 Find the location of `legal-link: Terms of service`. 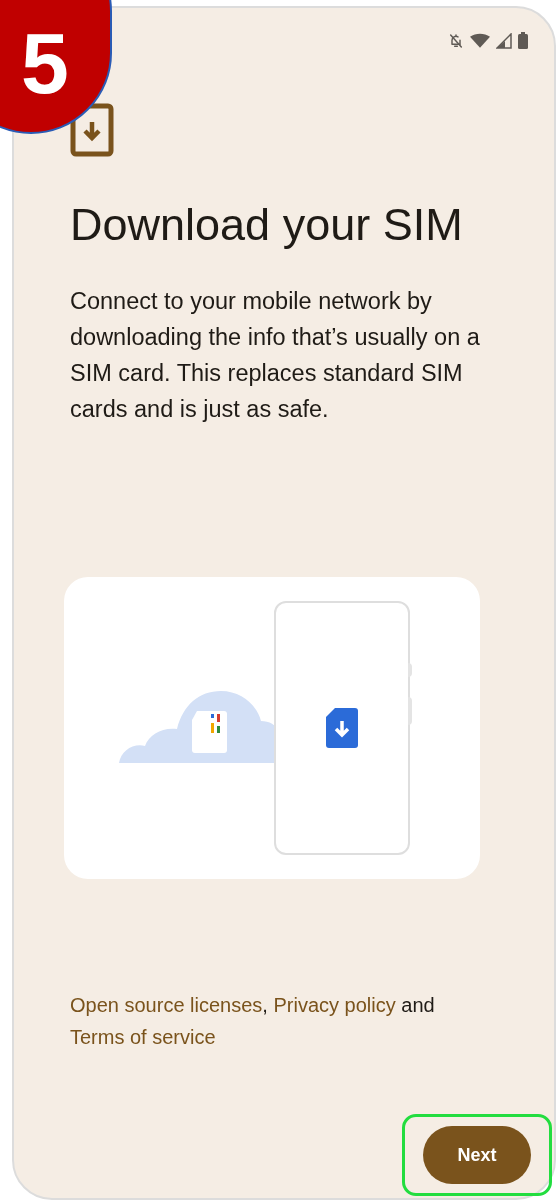

legal-link: Terms of service is located at coordinates (143, 1037).